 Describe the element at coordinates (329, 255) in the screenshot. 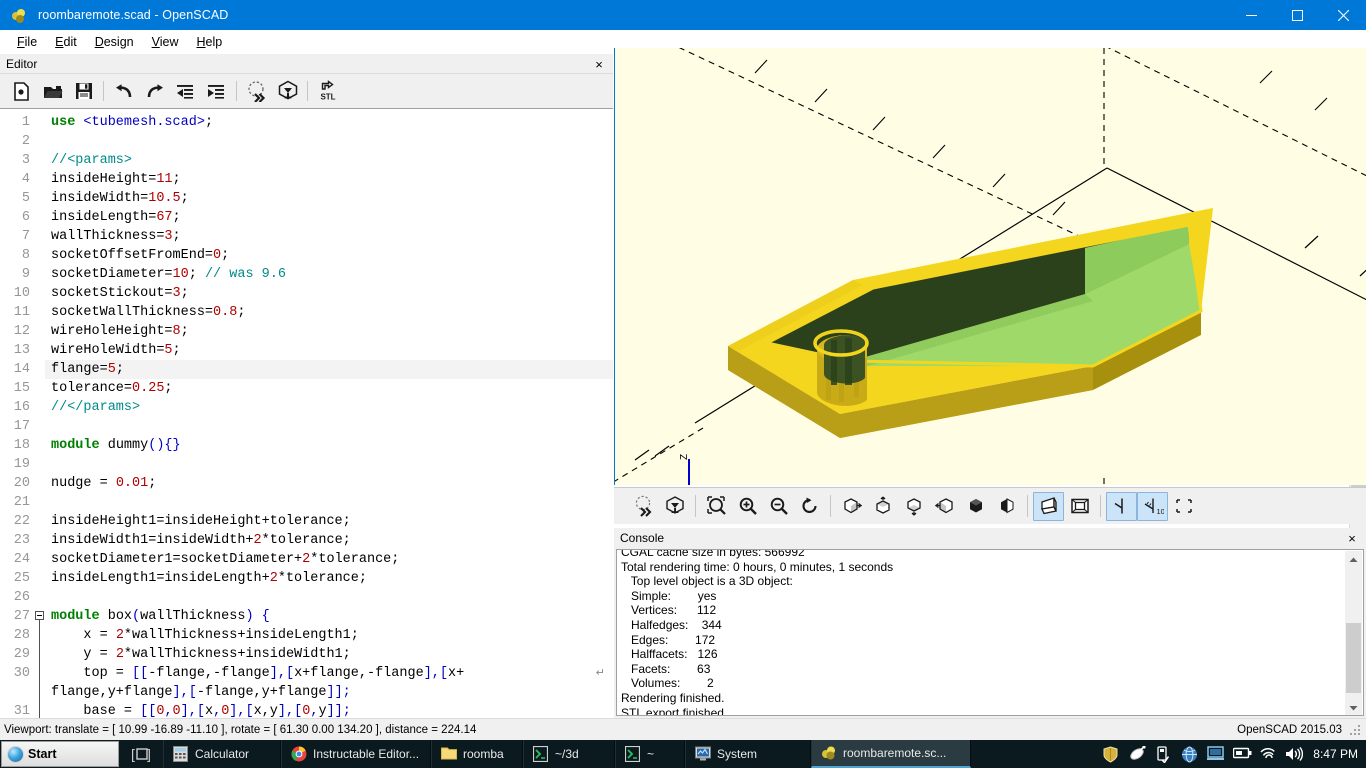

I see `code-line: socketOffsetFromEnd=0;` at that location.